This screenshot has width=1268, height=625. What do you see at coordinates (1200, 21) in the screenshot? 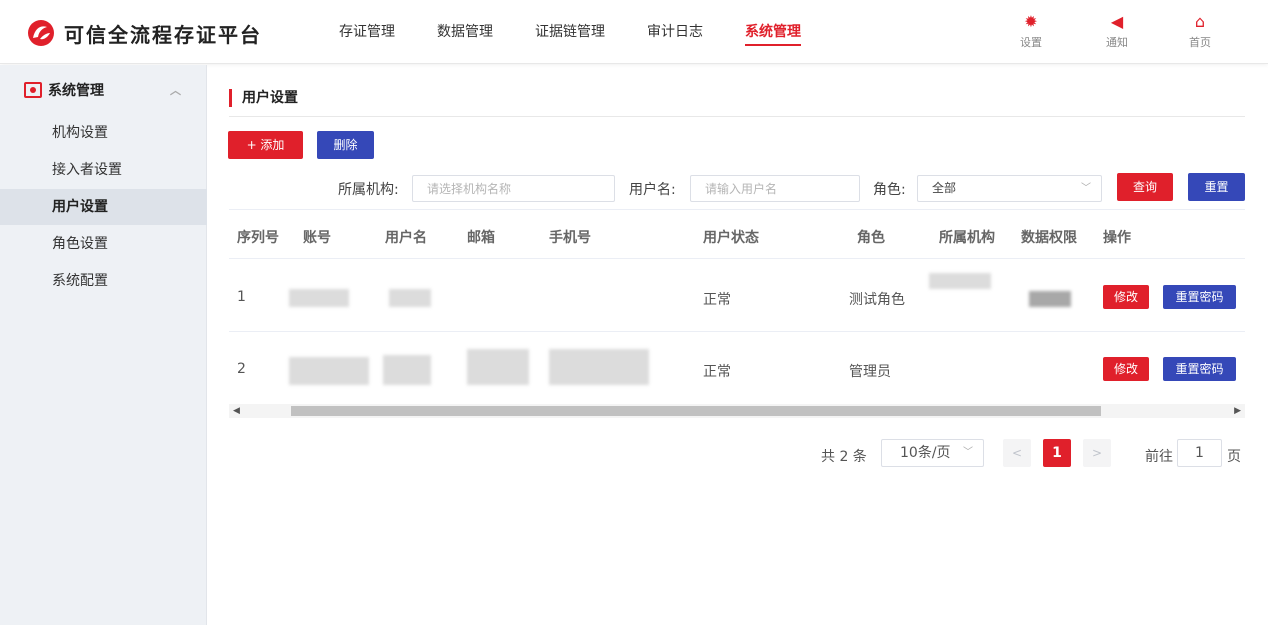
I see `home-icon: ⌂` at bounding box center [1200, 21].